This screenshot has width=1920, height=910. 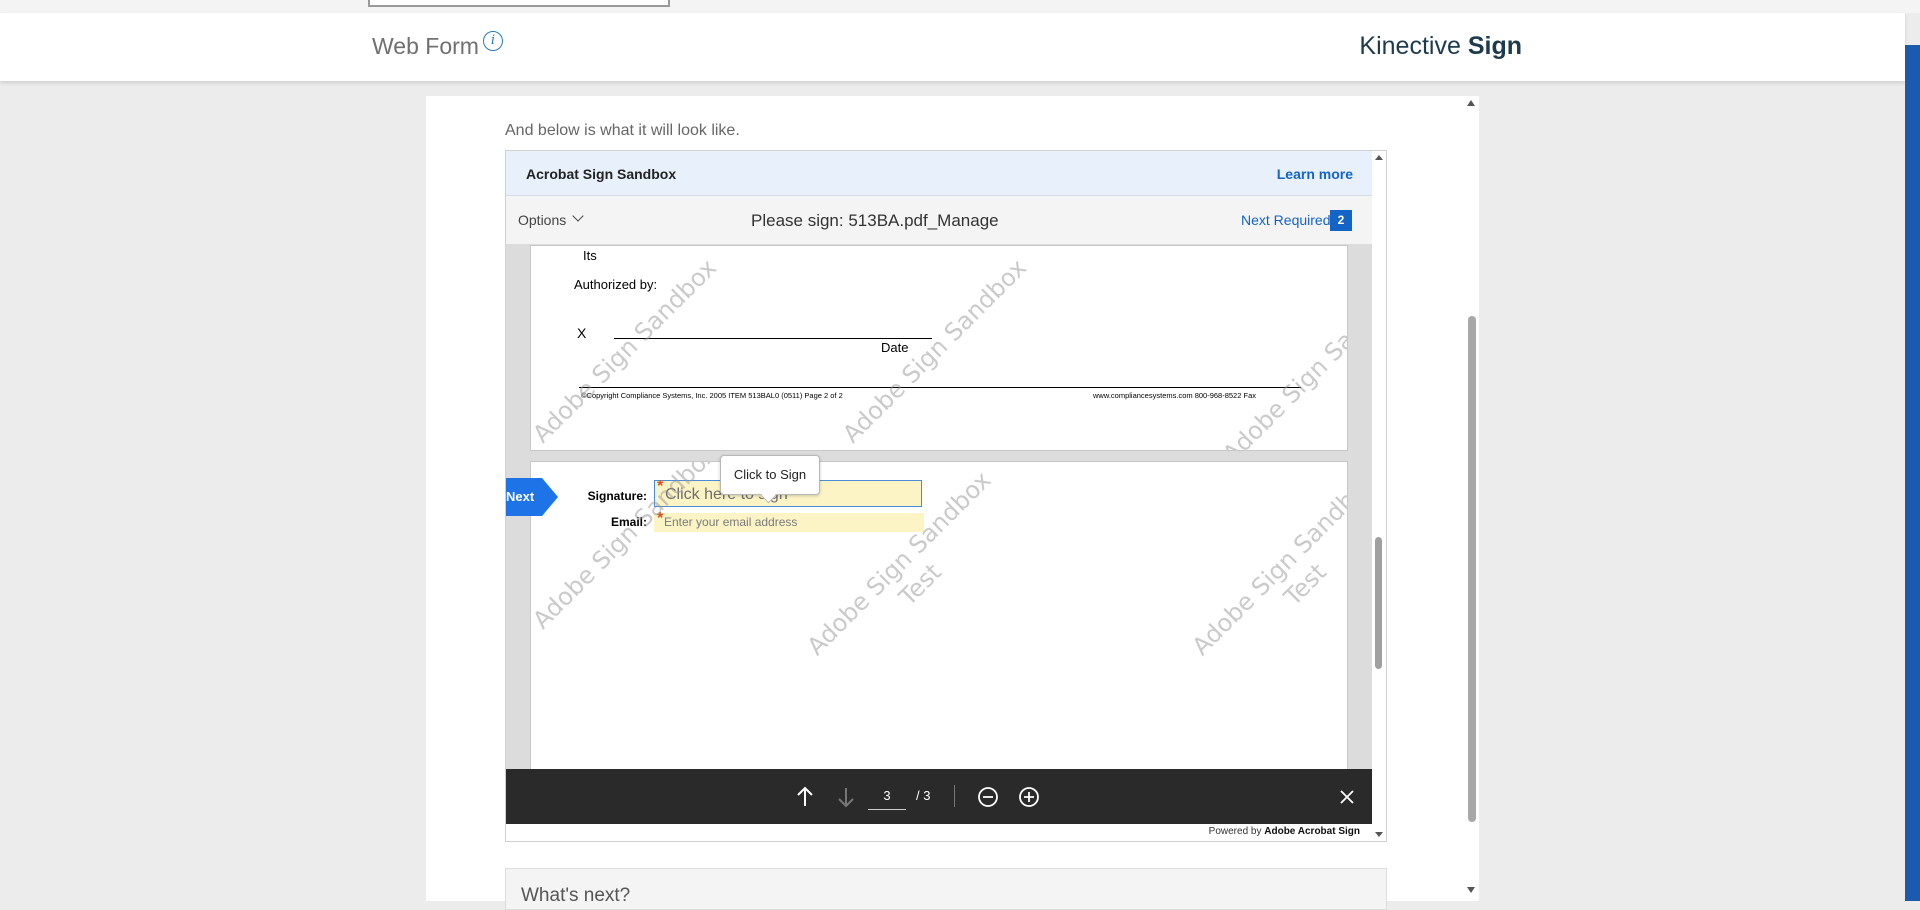 I want to click on powered-by: Powered by Adobe Acrobat Sign, so click(x=1284, y=831).